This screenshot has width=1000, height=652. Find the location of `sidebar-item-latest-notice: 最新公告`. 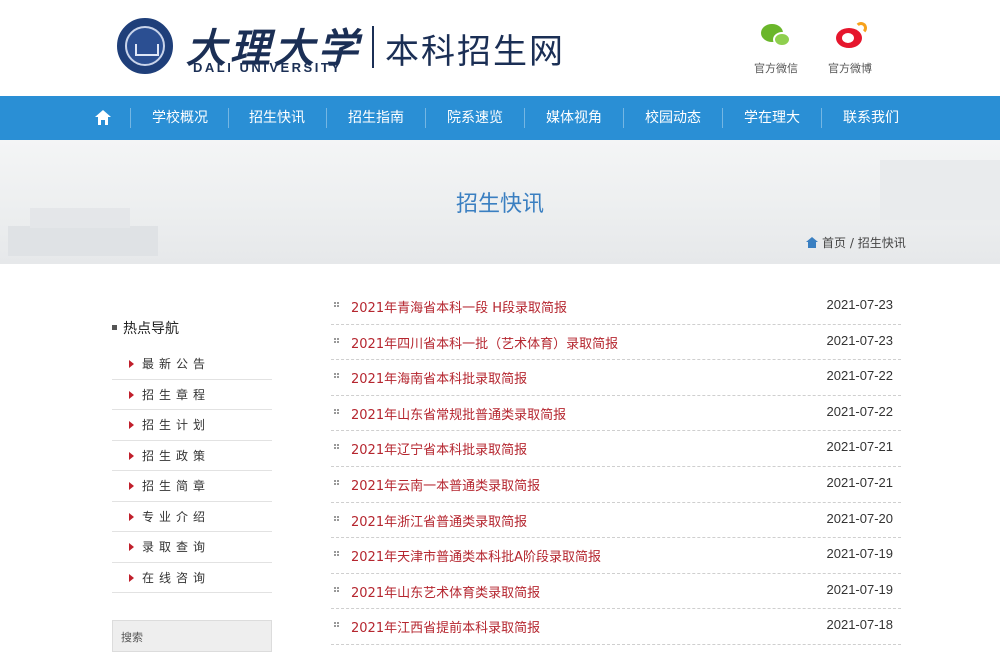

sidebar-item-latest-notice: 最新公告 is located at coordinates (192, 364).